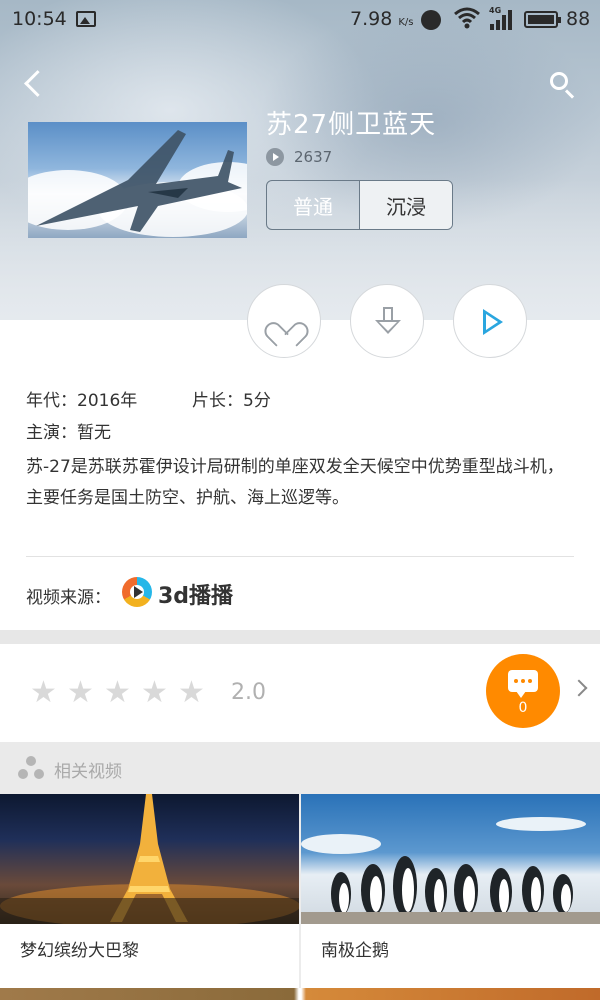  Describe the element at coordinates (542, 19) in the screenshot. I see `battery-icon` at that location.